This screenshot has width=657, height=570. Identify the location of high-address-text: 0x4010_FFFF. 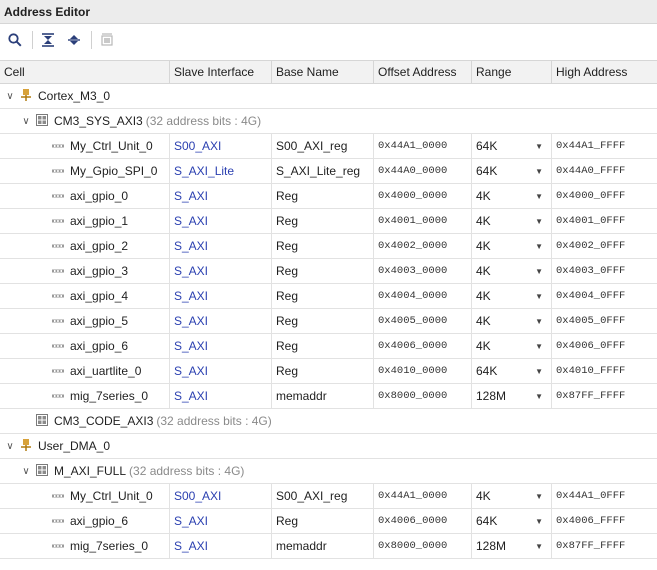
(591, 371).